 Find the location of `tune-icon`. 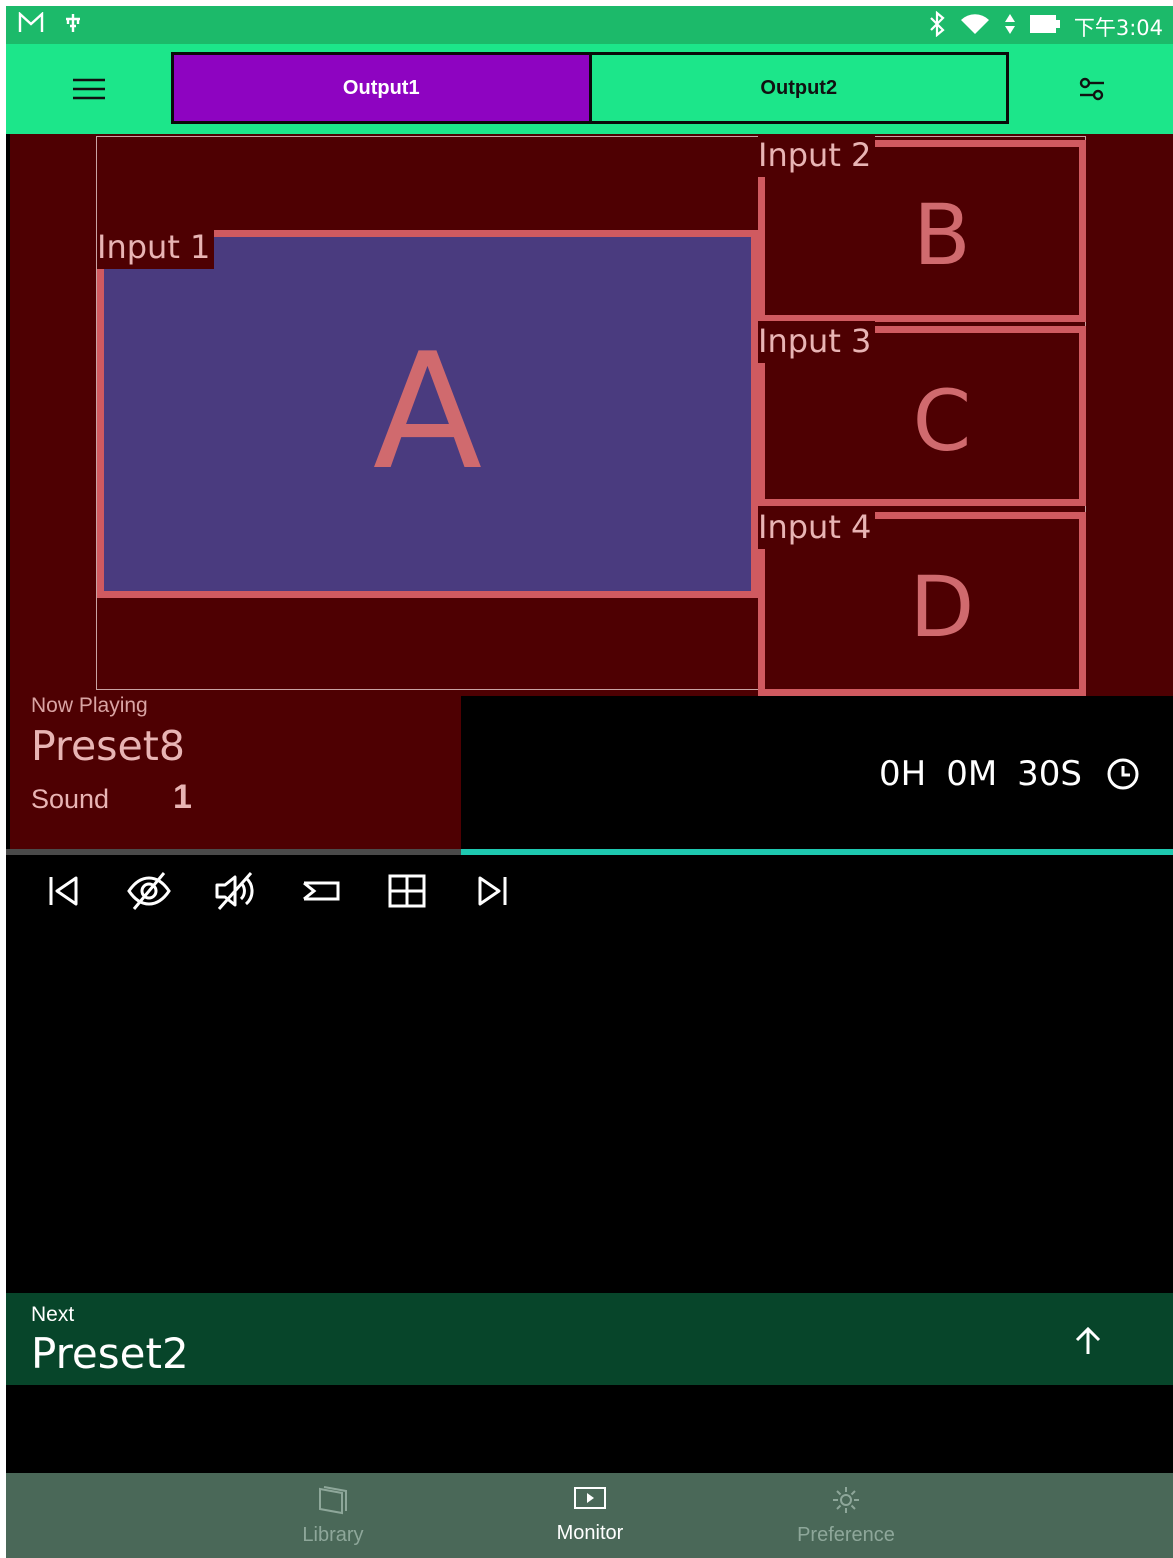

tune-icon is located at coordinates (1092, 92).